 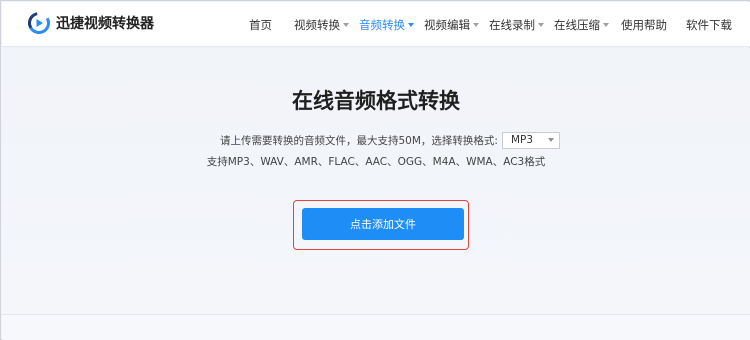 I want to click on add-file-button-label: 点击添加文件, so click(x=383, y=224).